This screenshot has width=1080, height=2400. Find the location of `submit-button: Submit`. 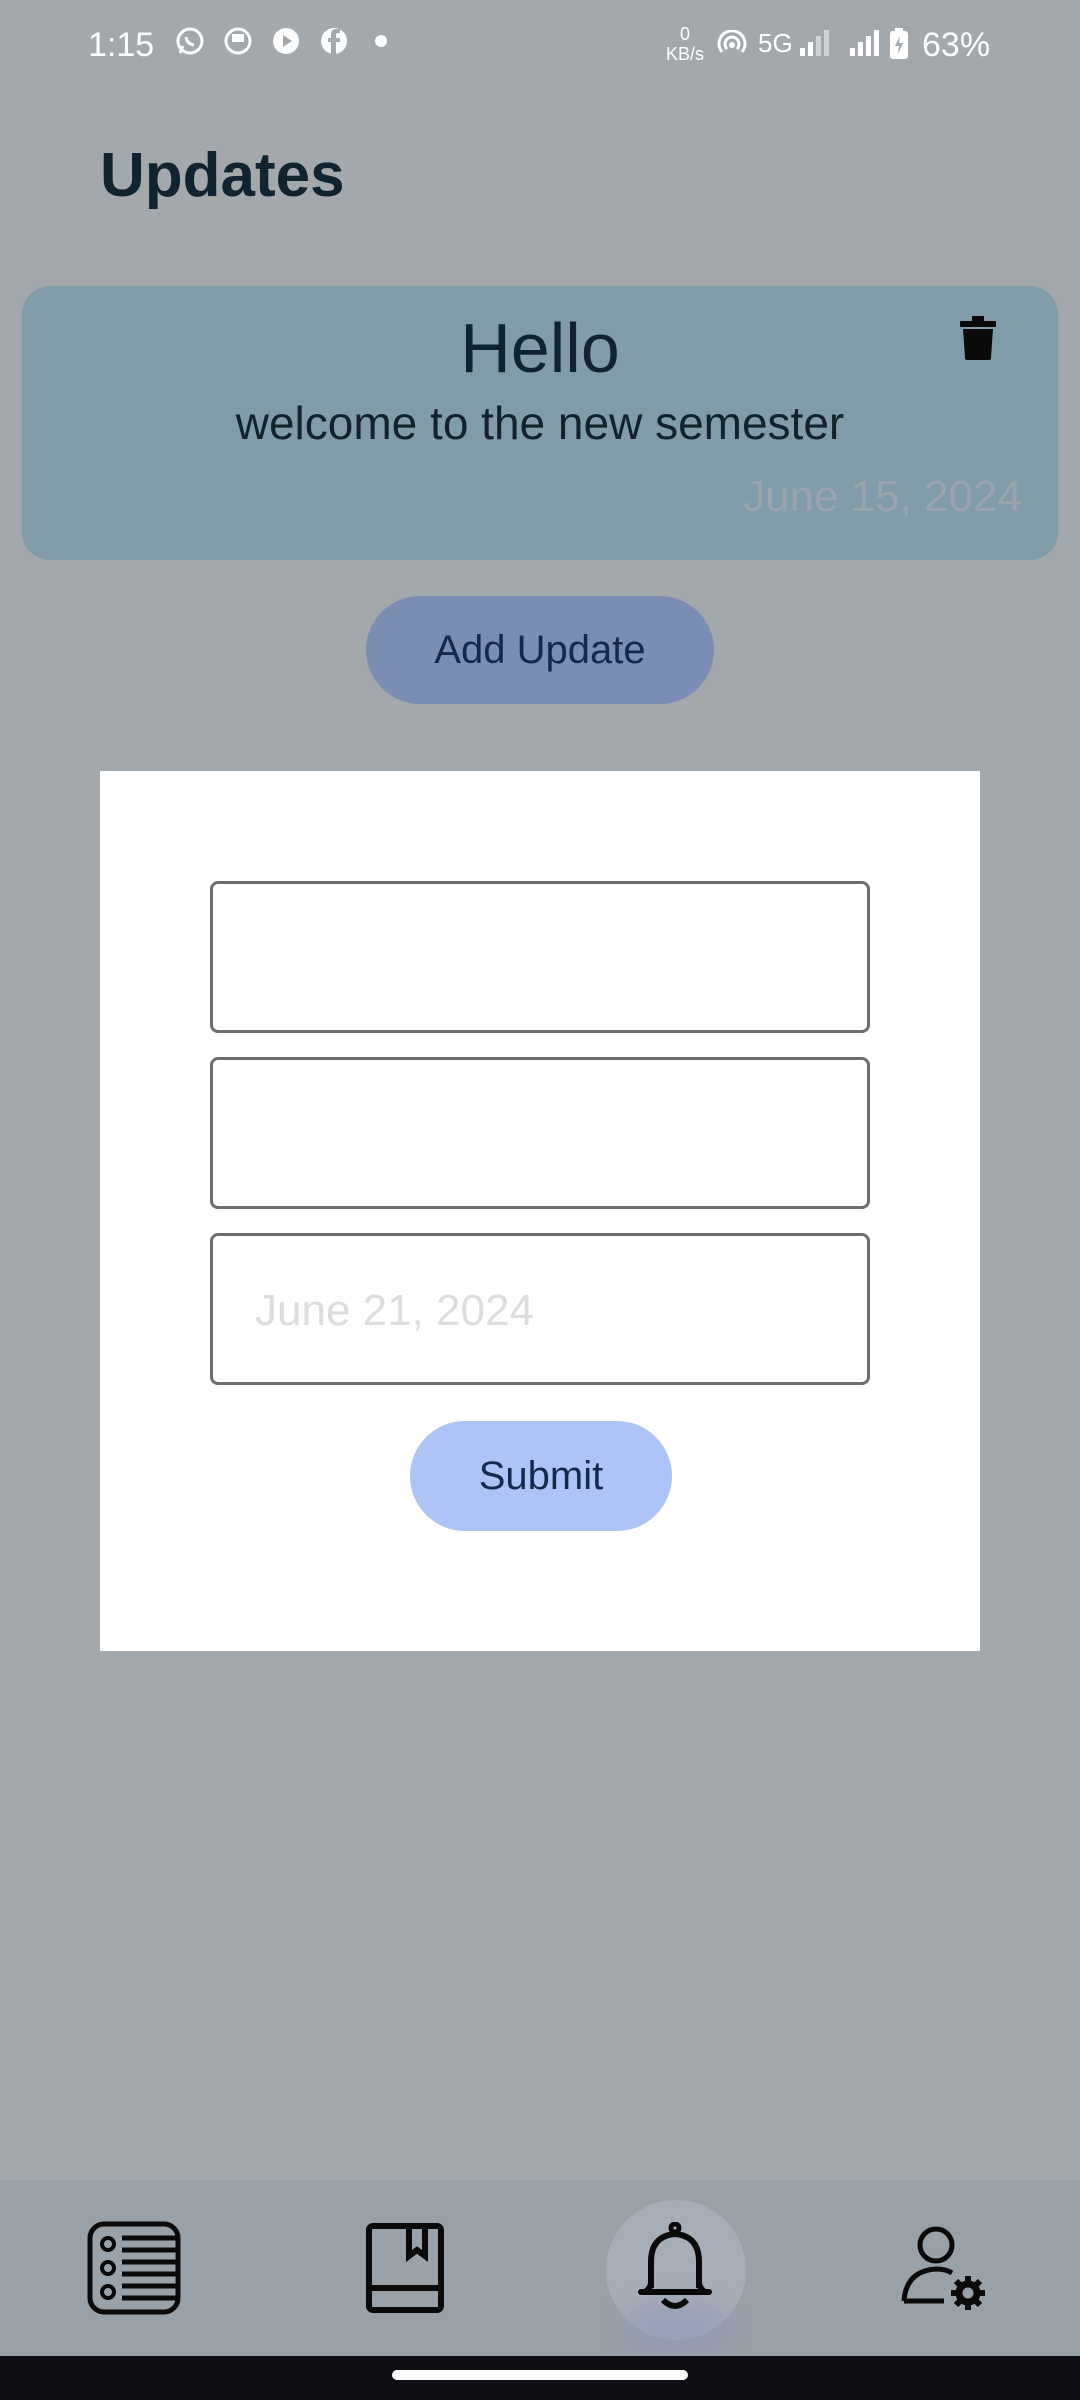

submit-button: Submit is located at coordinates (541, 1476).